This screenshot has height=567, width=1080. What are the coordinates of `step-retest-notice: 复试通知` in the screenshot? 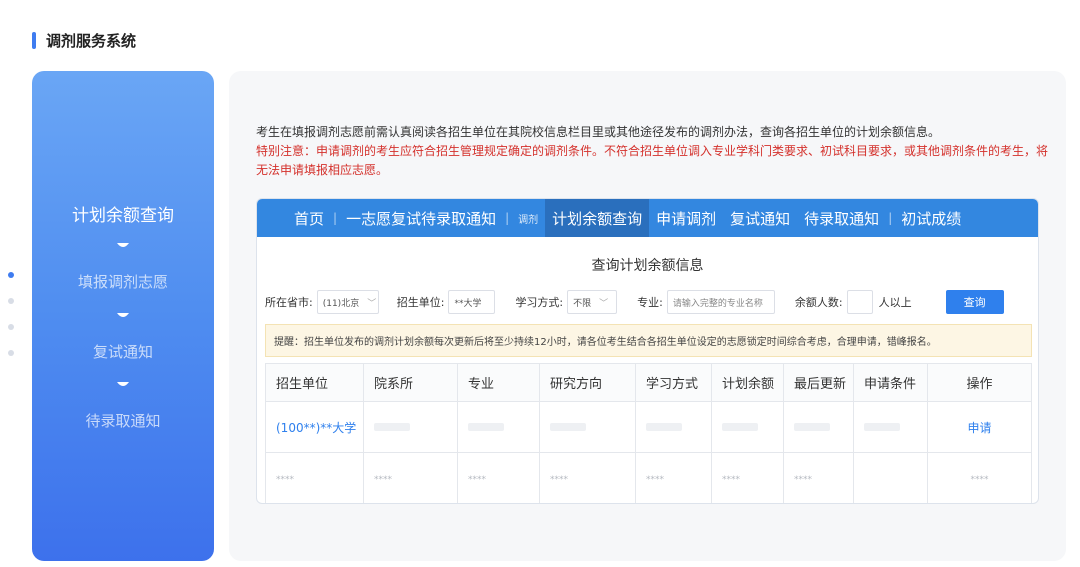 It's located at (123, 351).